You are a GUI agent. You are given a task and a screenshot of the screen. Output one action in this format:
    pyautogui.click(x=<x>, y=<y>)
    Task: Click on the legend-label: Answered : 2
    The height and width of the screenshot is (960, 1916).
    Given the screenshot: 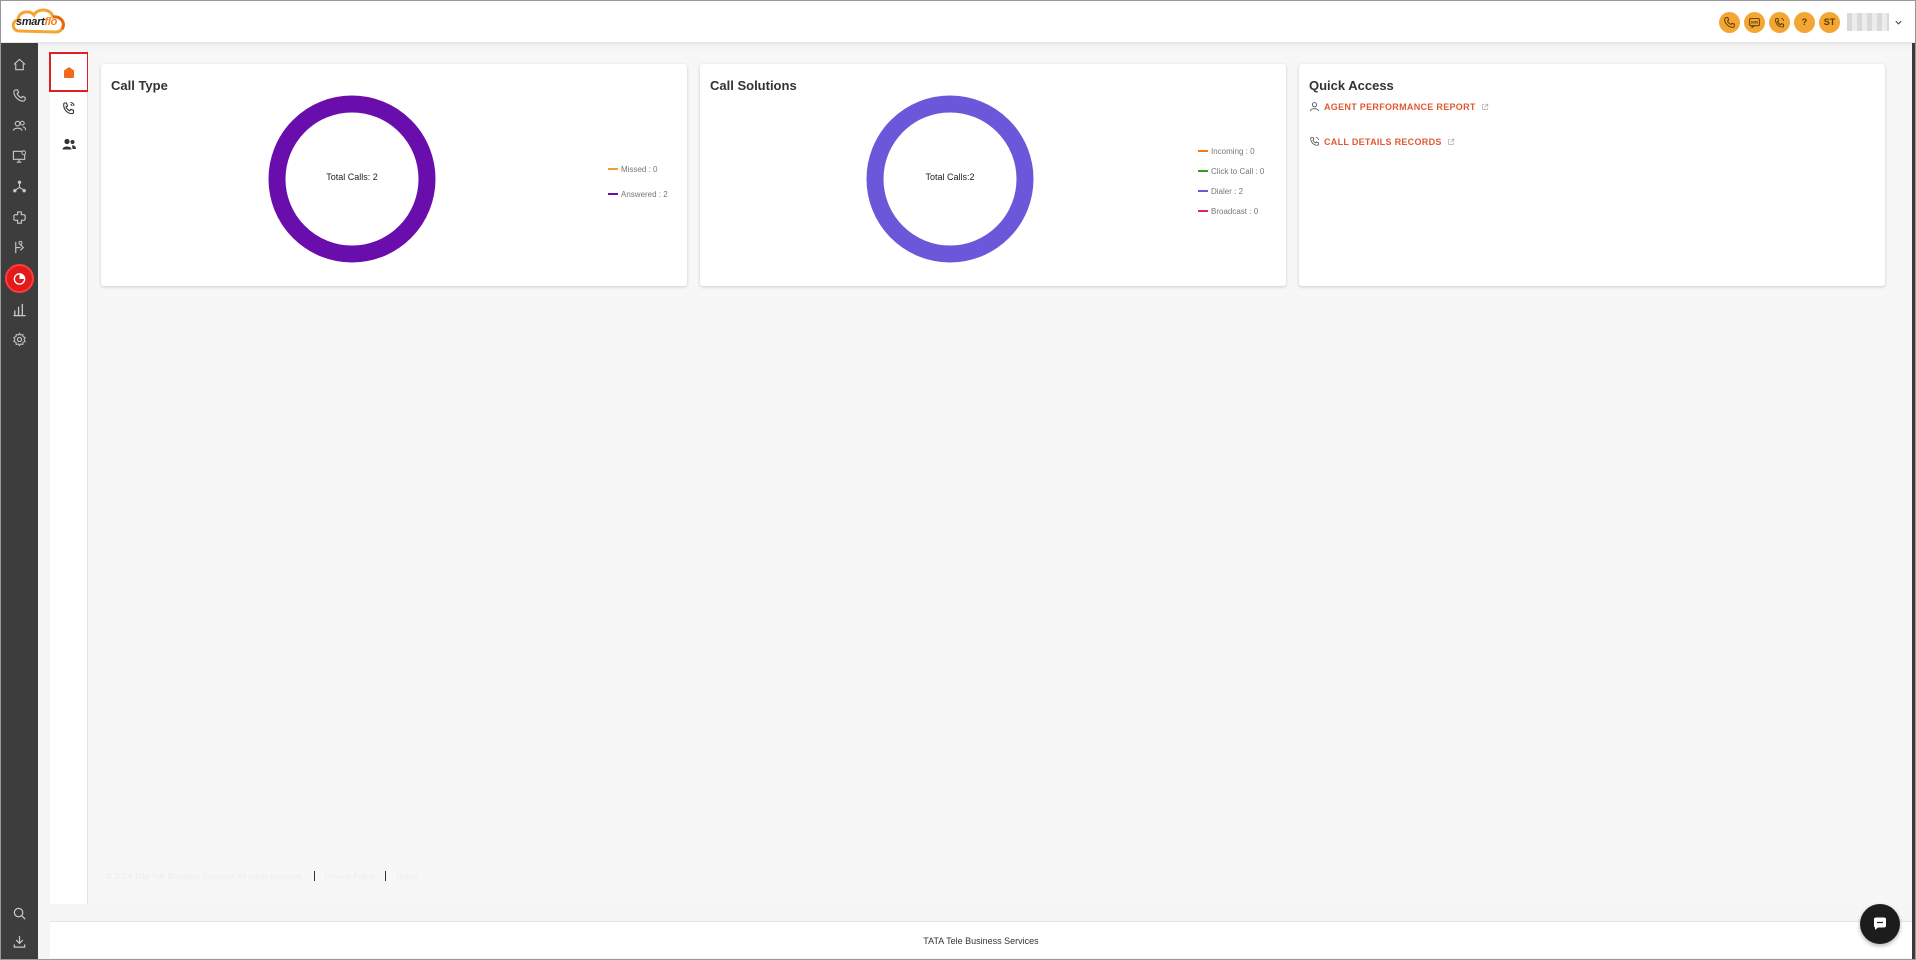 What is the action you would take?
    pyautogui.click(x=644, y=194)
    